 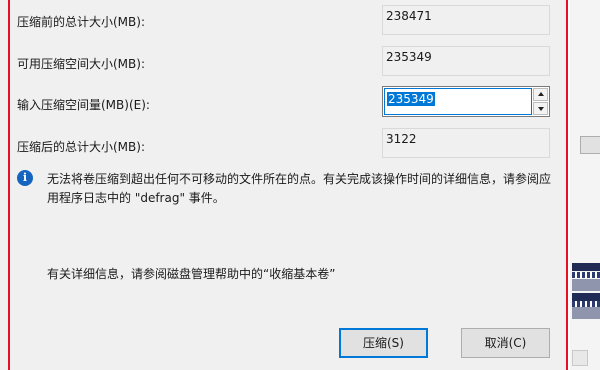 I want to click on decrement-button, so click(x=540, y=108).